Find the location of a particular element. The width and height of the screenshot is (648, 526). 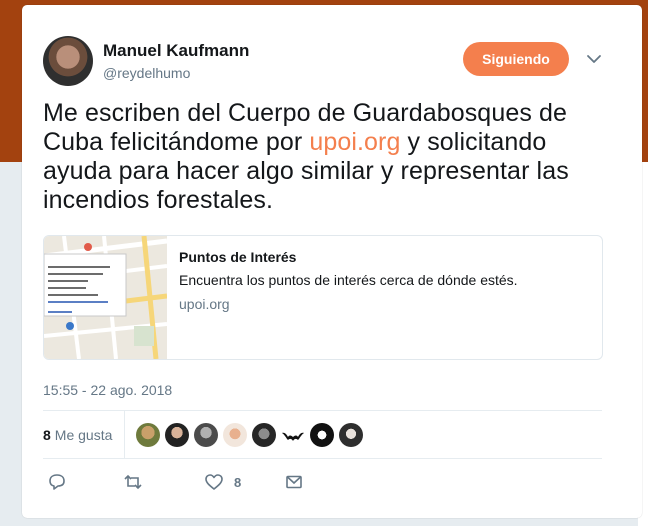

like-button: 8 is located at coordinates (222, 482).